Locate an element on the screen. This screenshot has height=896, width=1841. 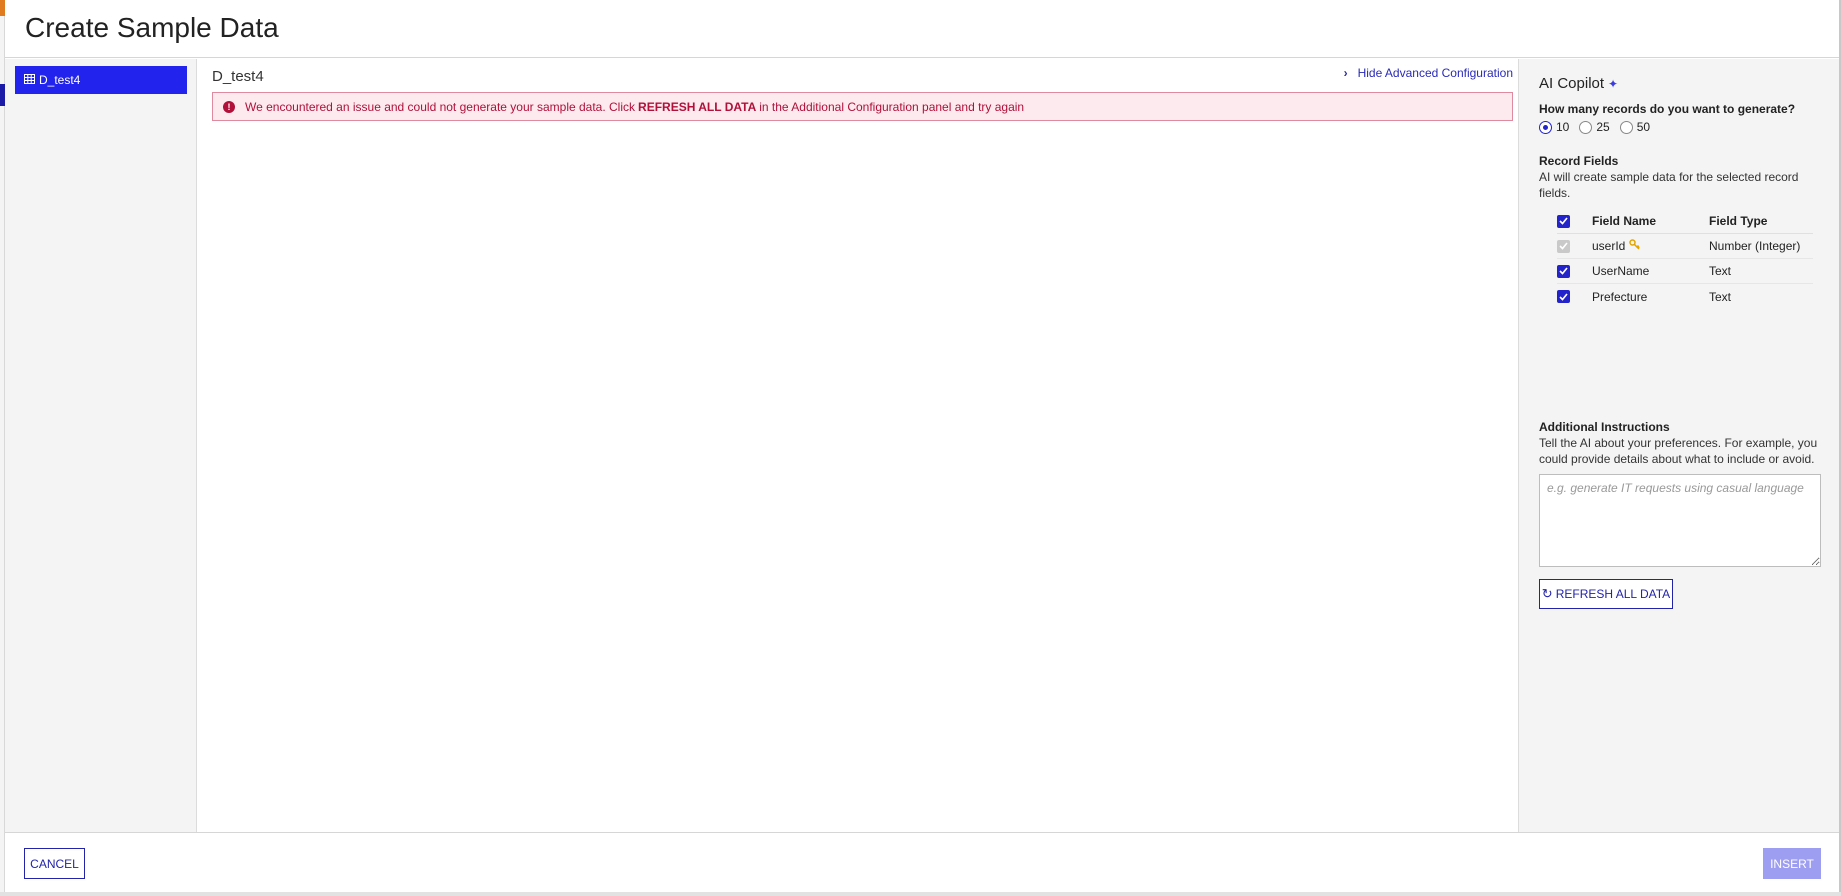
radio-records-10: 10 is located at coordinates (1554, 127).